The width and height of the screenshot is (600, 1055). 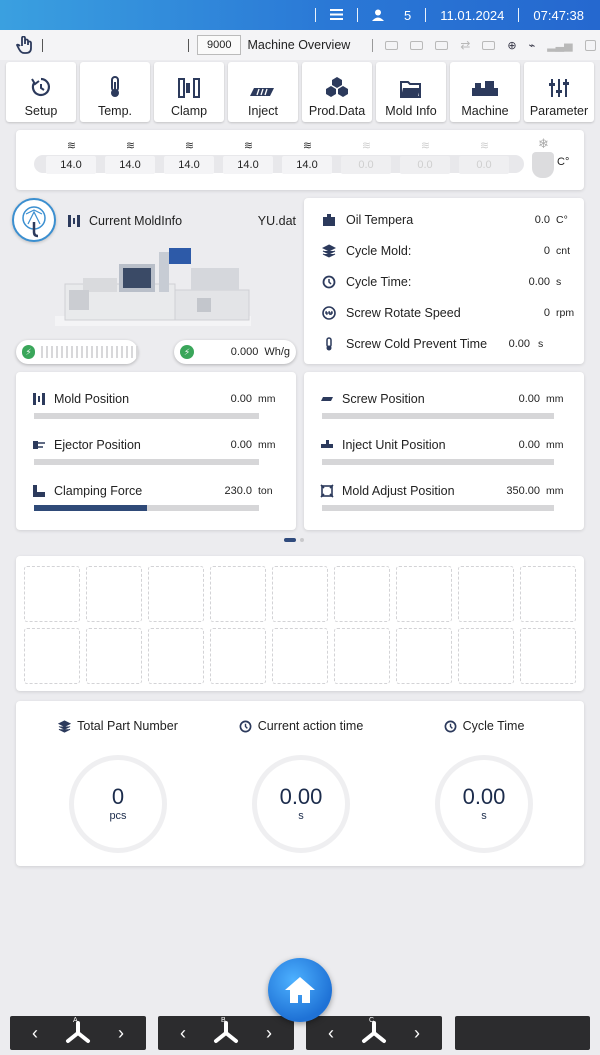 What do you see at coordinates (559, 92) in the screenshot?
I see `nav-parameter: Parameter` at bounding box center [559, 92].